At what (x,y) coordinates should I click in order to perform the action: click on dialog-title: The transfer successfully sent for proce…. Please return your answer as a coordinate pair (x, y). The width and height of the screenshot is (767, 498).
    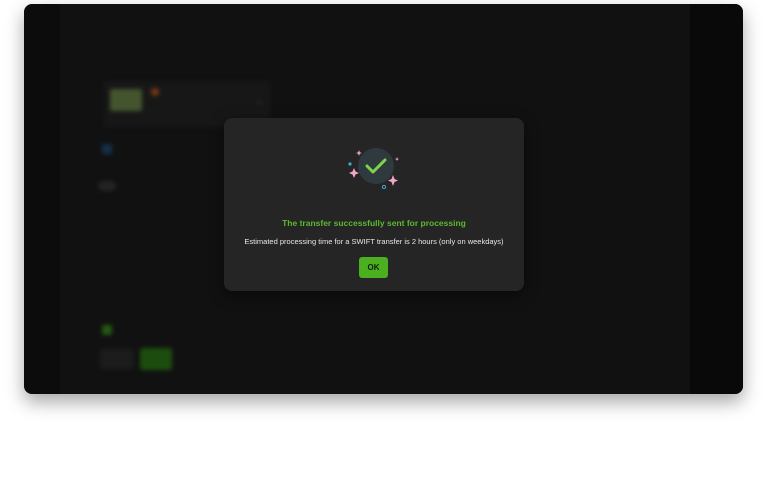
    Looking at the image, I should click on (374, 223).